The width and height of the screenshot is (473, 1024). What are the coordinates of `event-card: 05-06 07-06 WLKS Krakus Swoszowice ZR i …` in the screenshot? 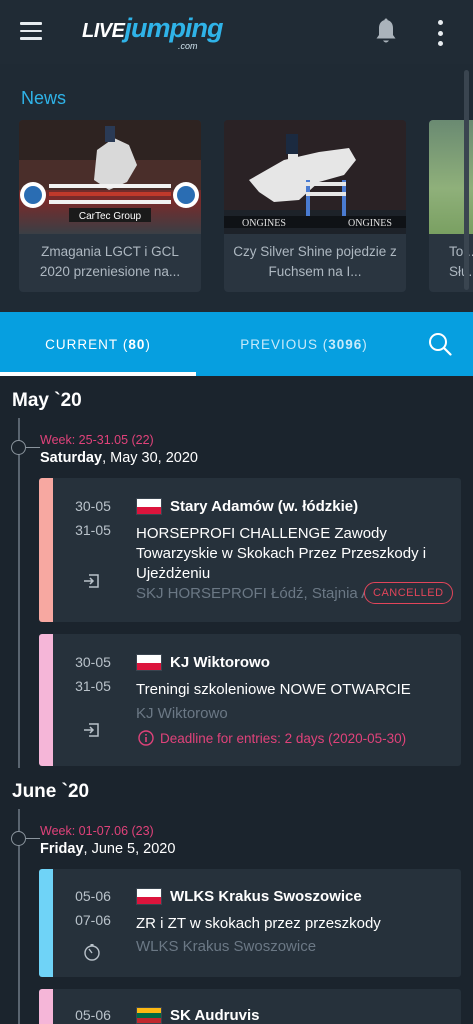 It's located at (250, 923).